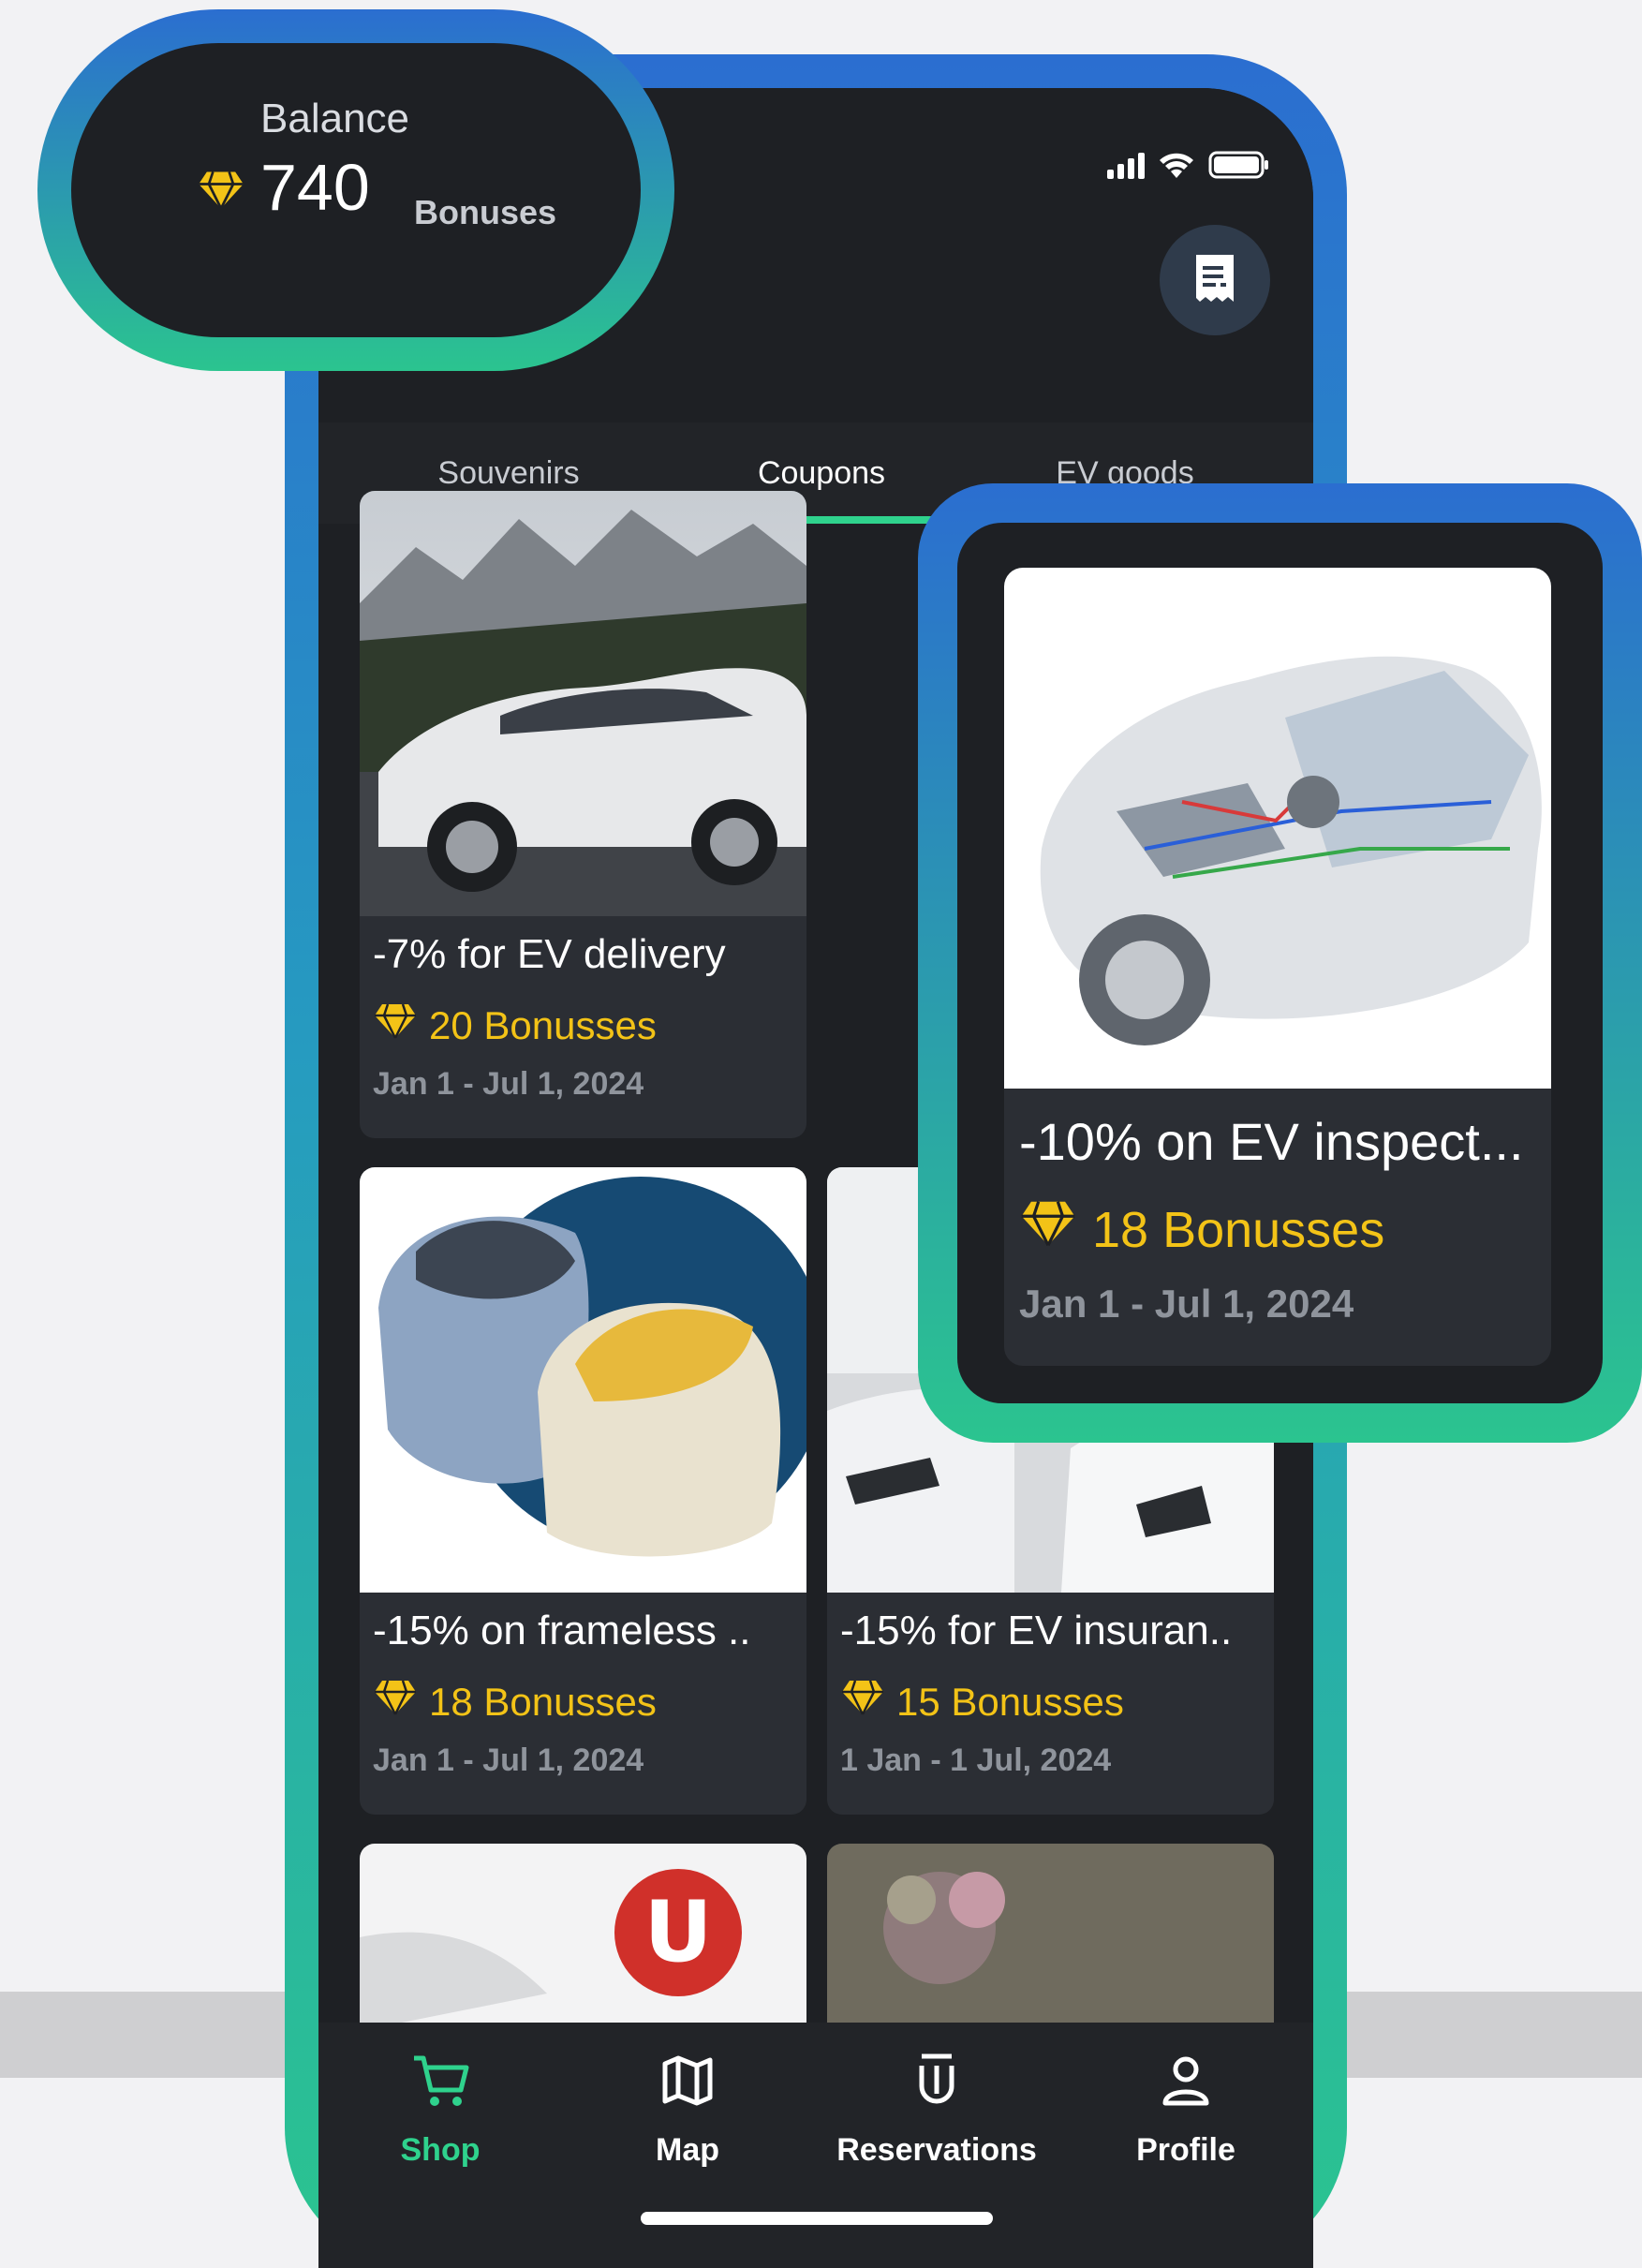 This screenshot has height=2268, width=1642. What do you see at coordinates (583, 703) in the screenshot?
I see `car-mountain-image` at bounding box center [583, 703].